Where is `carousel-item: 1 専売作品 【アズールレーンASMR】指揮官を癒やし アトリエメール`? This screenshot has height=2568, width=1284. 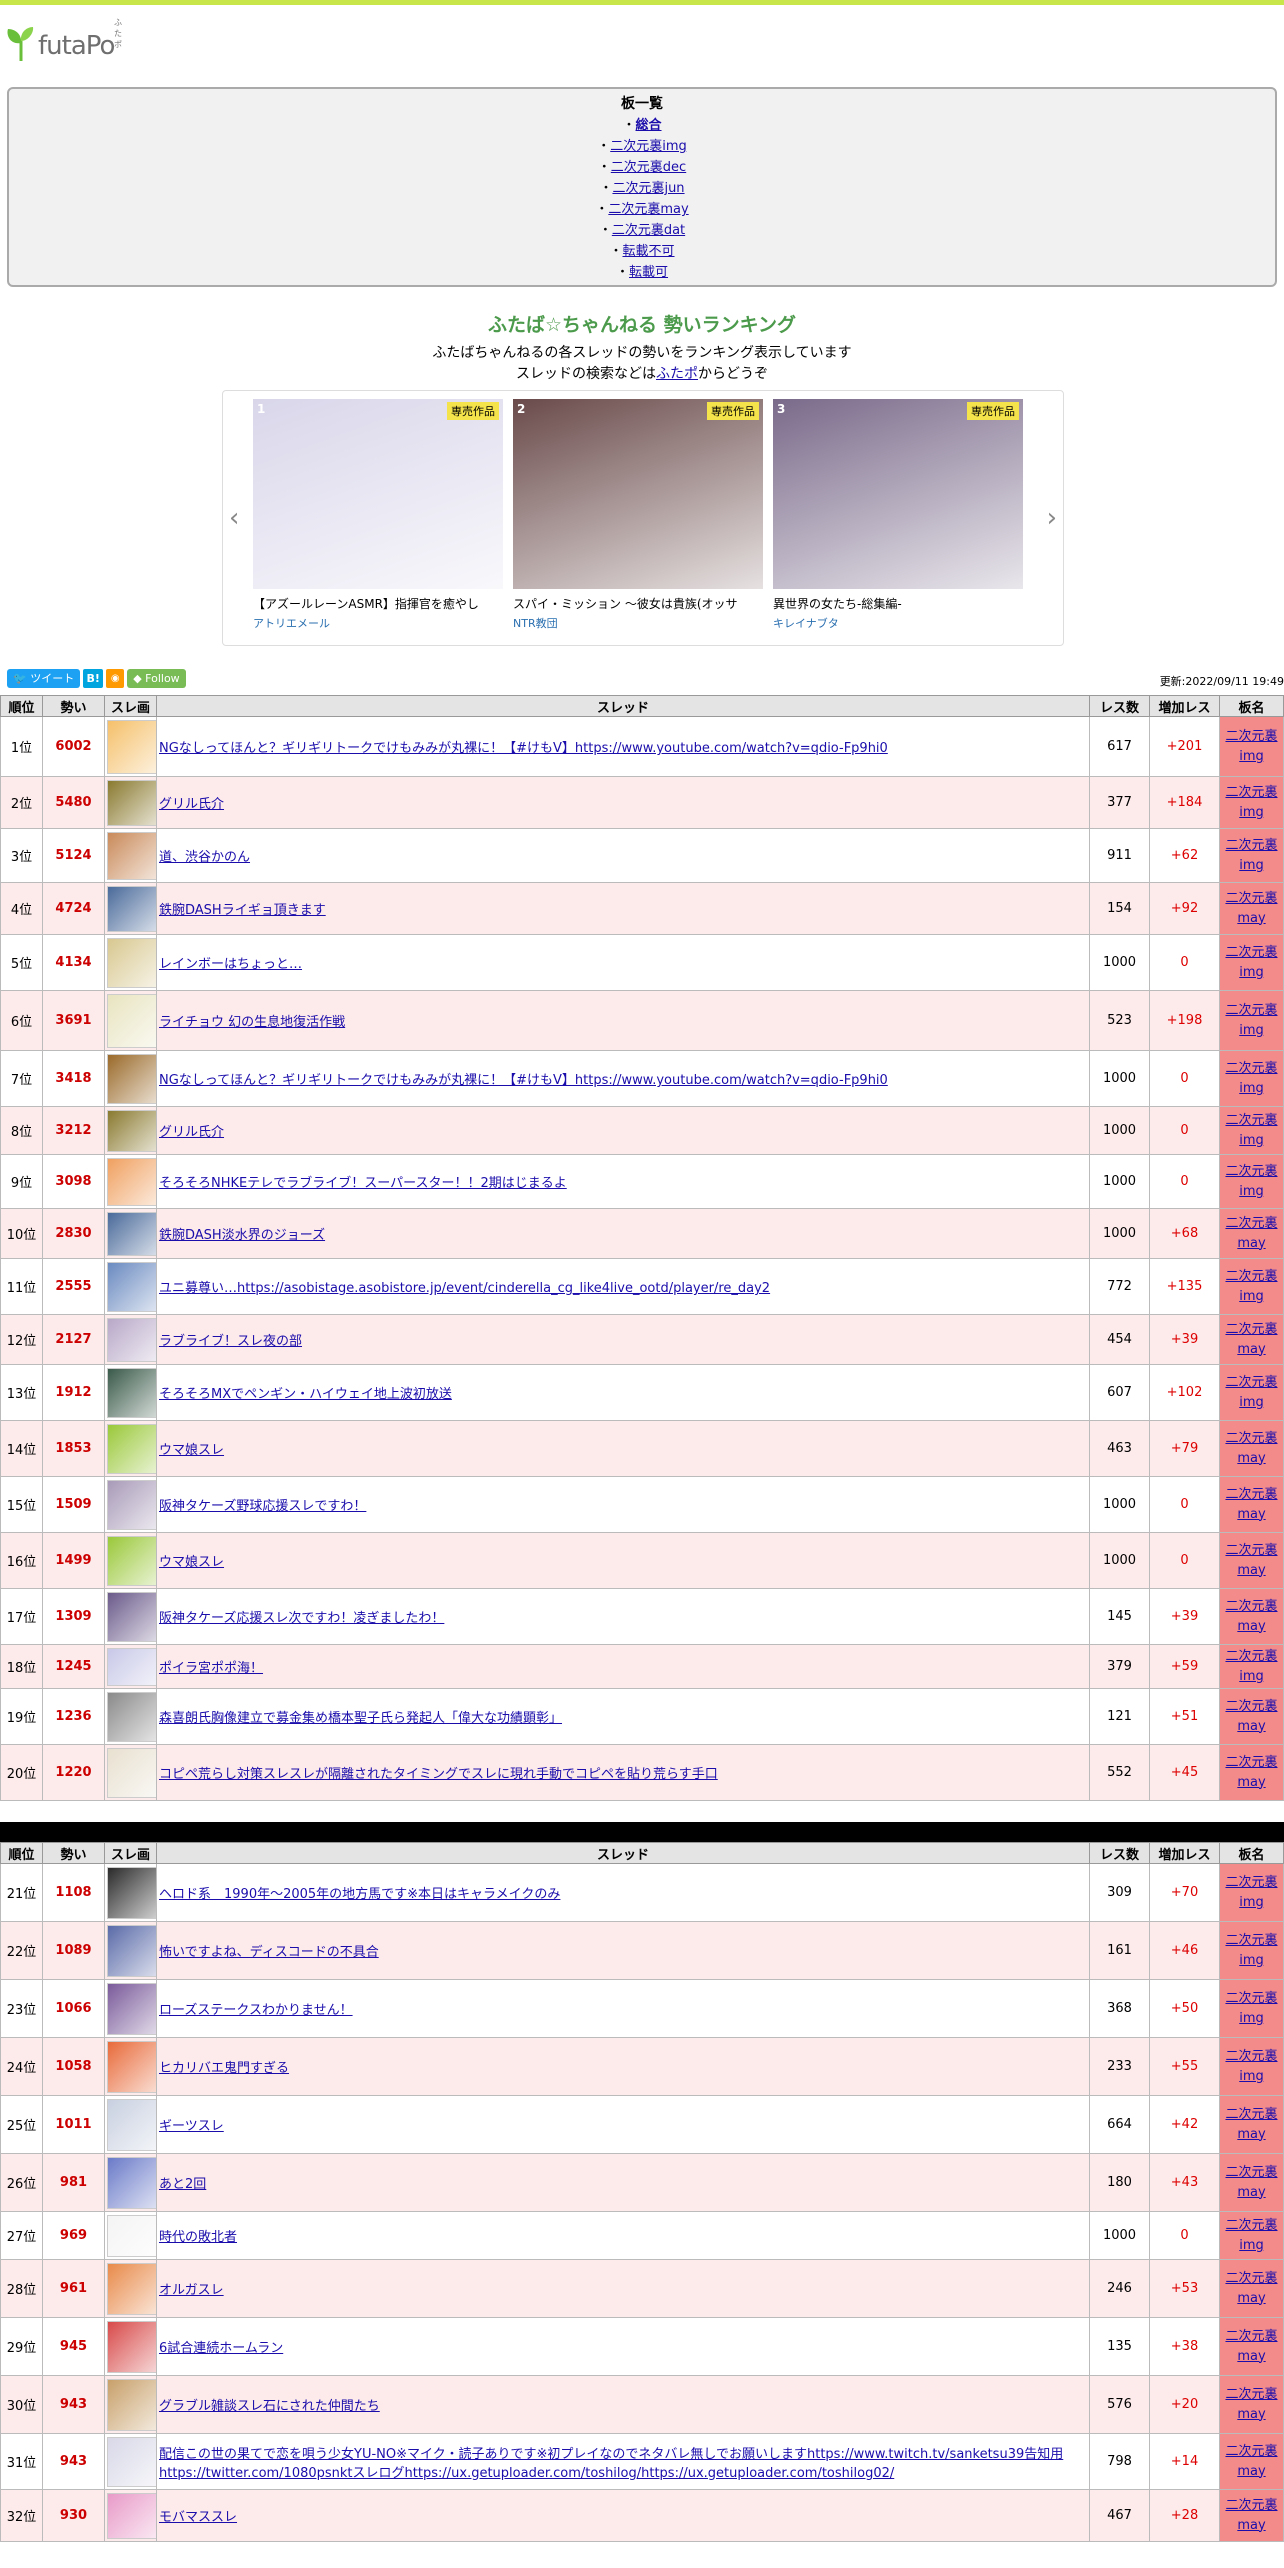
carousel-item: 1 専売作品 【アズールレーンASMR】指揮官を癒やし アトリエメール is located at coordinates (378, 515).